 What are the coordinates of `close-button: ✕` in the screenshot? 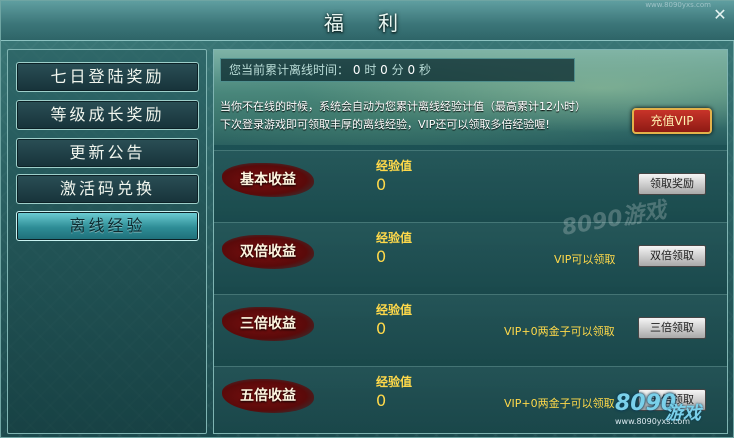 It's located at (720, 15).